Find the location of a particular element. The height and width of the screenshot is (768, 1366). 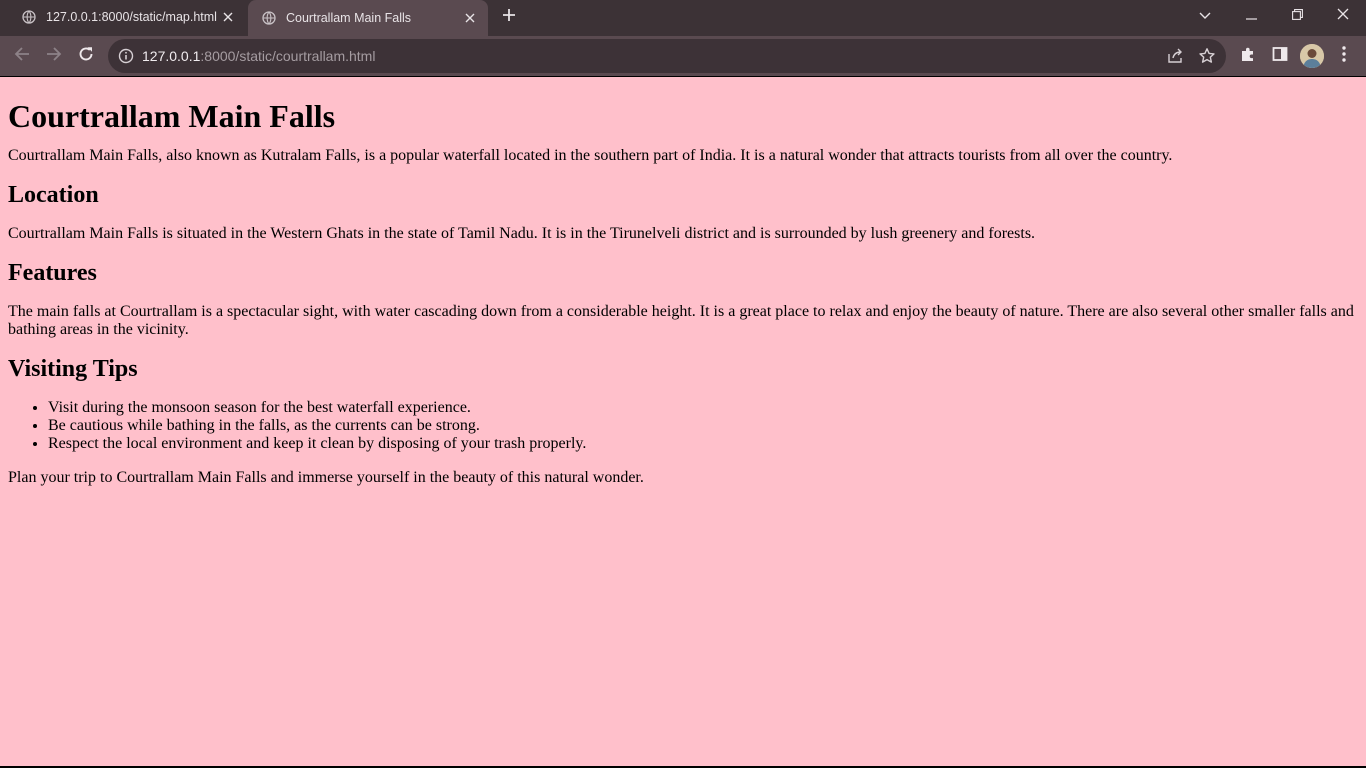

page-title: Courtrallam Main Falls is located at coordinates (172, 116).